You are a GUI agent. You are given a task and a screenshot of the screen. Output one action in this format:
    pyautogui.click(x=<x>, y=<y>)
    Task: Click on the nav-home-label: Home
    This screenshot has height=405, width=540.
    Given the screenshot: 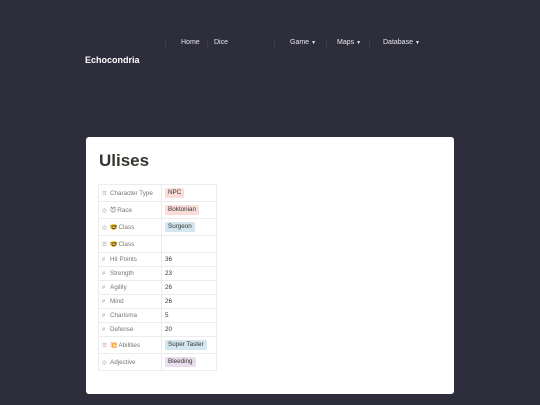 What is the action you would take?
    pyautogui.click(x=190, y=42)
    